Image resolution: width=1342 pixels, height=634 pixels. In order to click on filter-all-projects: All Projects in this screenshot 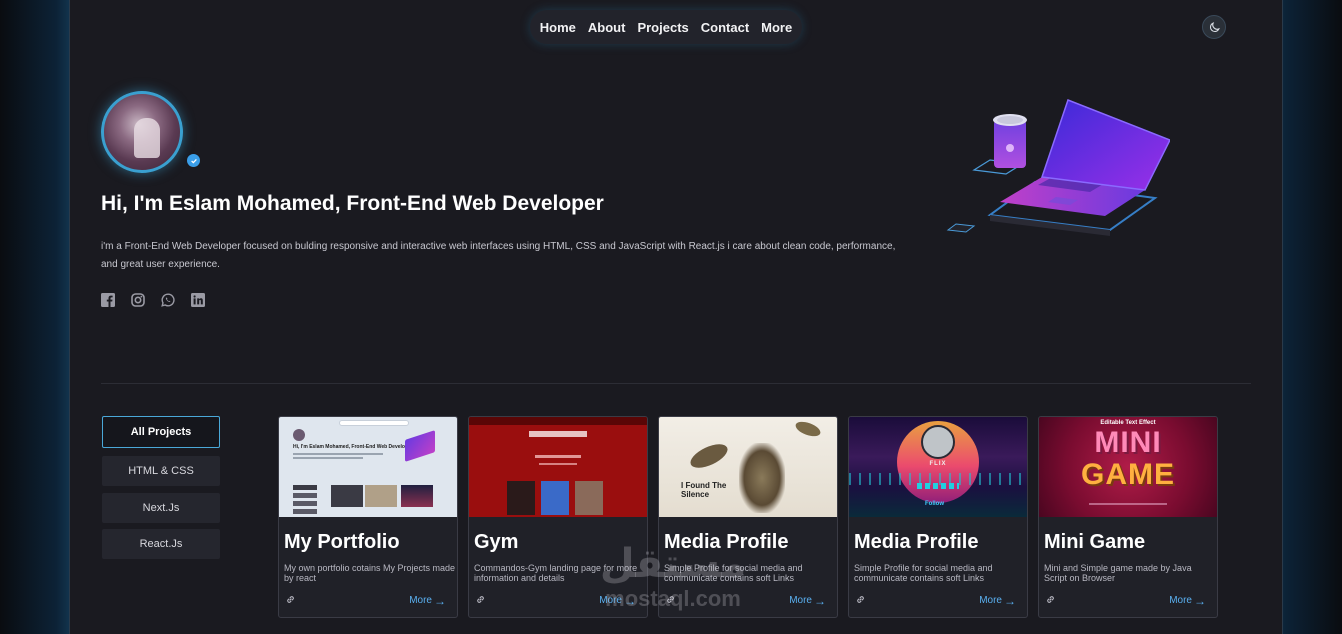, I will do `click(161, 432)`.